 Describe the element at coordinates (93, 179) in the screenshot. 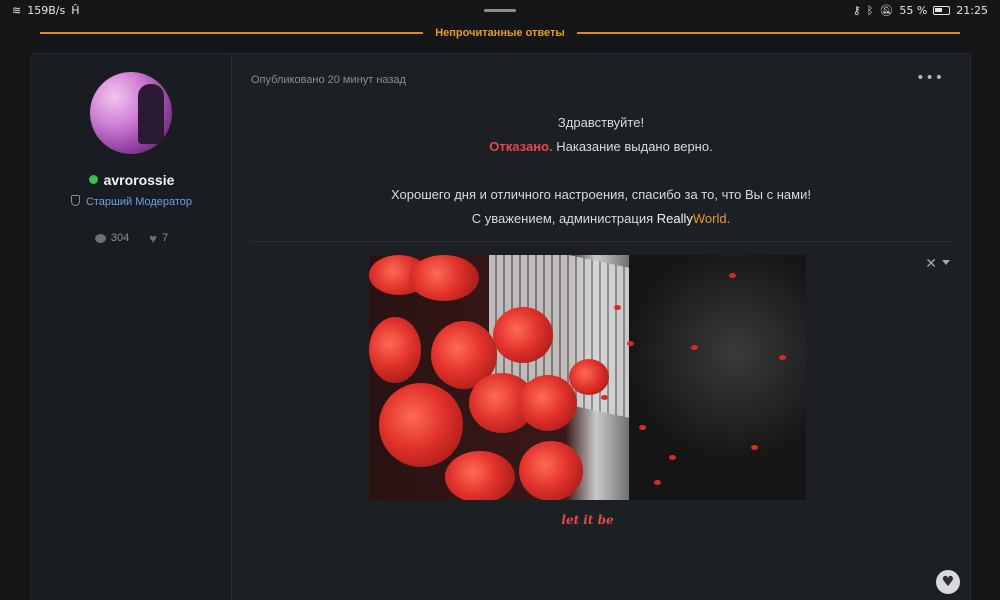

I see `online-status-icon` at that location.